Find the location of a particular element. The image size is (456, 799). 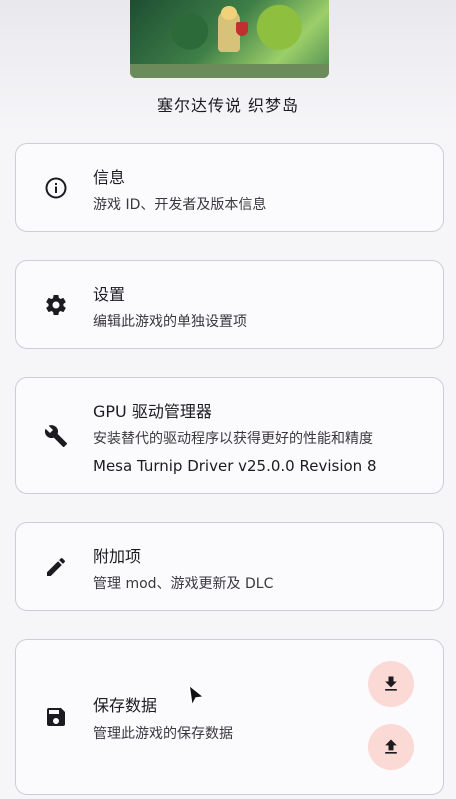

addons-title: 附加项 is located at coordinates (117, 556).